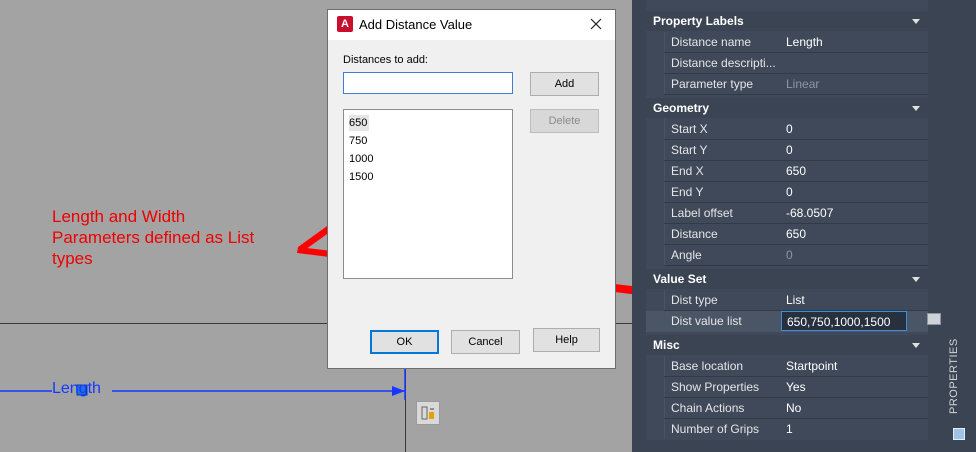 The image size is (976, 452). I want to click on property-value: Startpoint, so click(854, 366).